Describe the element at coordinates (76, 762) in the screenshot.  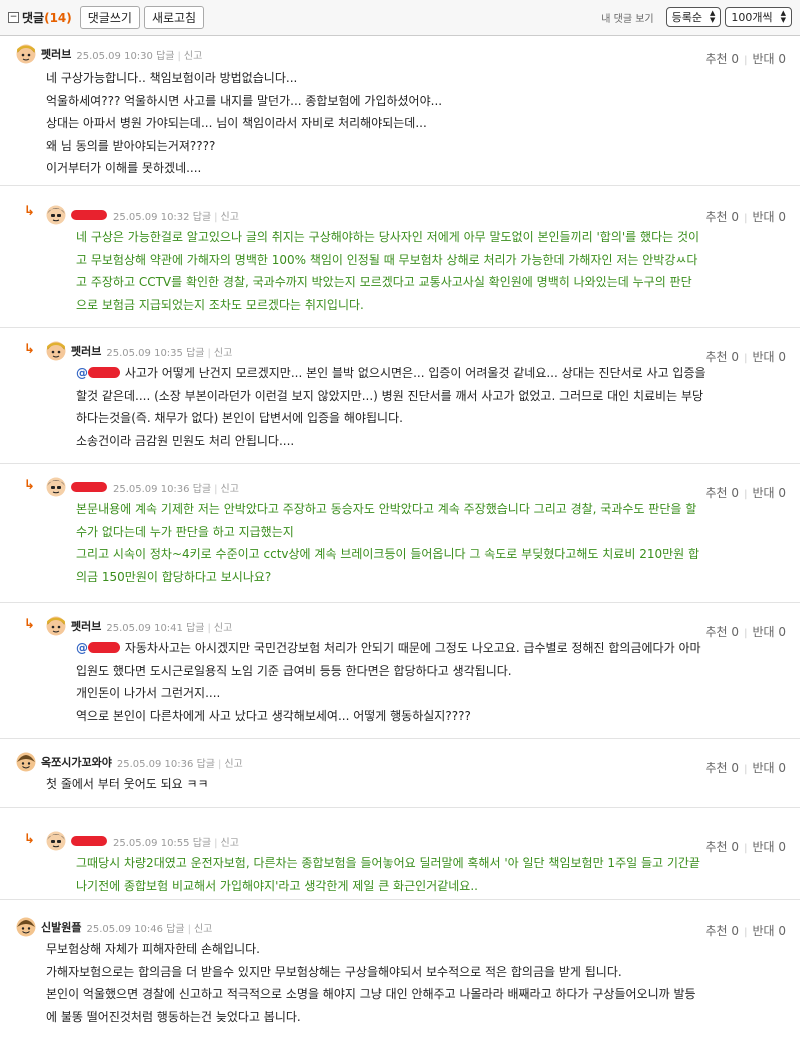
I see `comment-author: 옥쪼시가꼬와야` at that location.